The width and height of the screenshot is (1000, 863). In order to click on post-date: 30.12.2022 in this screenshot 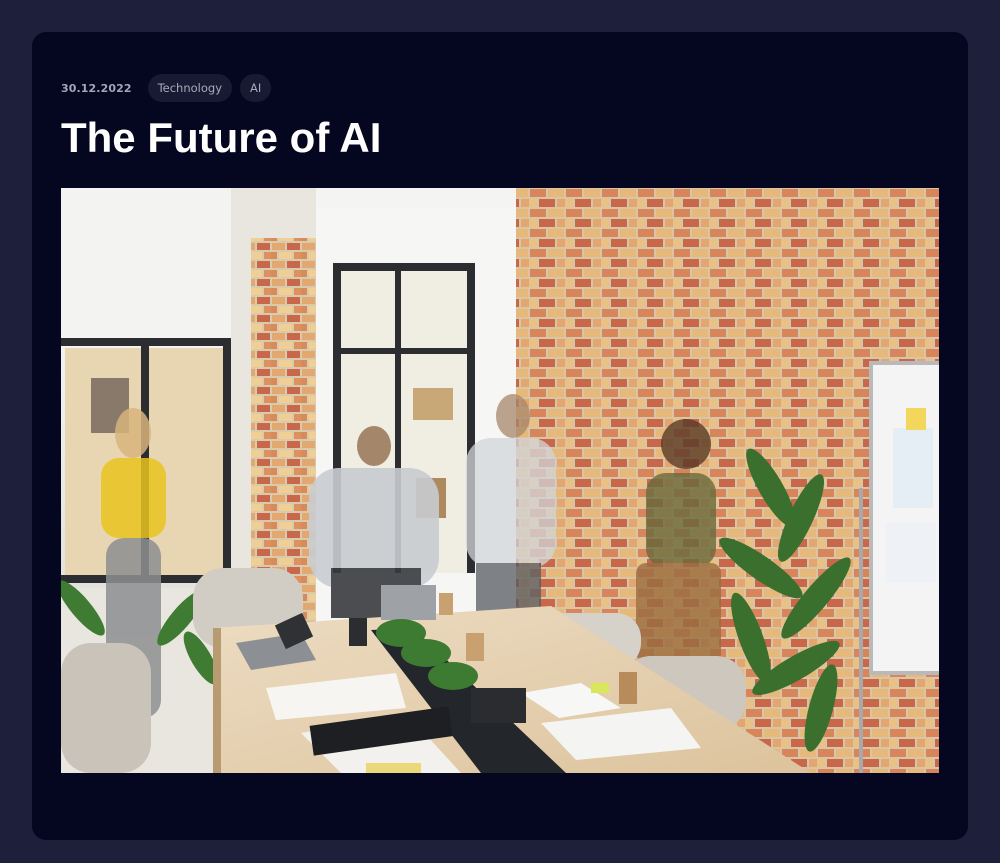, I will do `click(96, 88)`.